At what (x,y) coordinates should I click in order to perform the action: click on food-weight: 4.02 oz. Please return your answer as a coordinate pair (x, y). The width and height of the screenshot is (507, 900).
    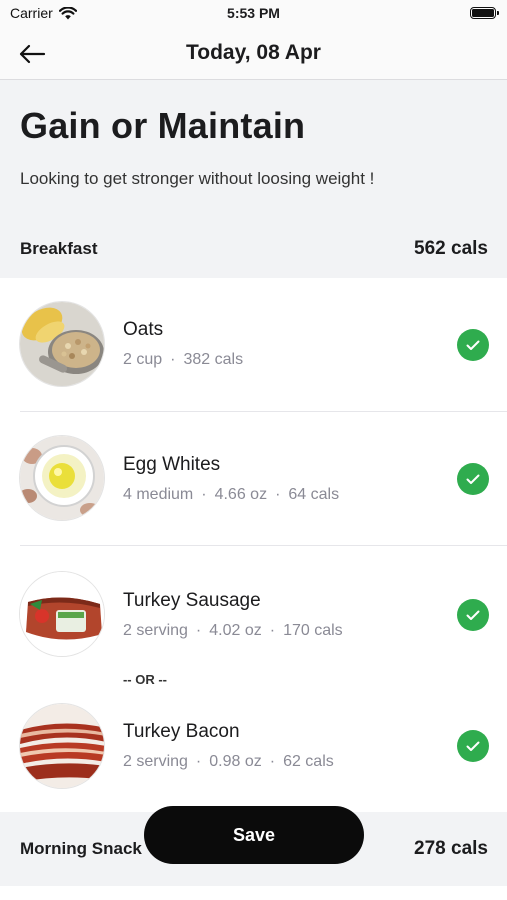
    Looking at the image, I should click on (235, 630).